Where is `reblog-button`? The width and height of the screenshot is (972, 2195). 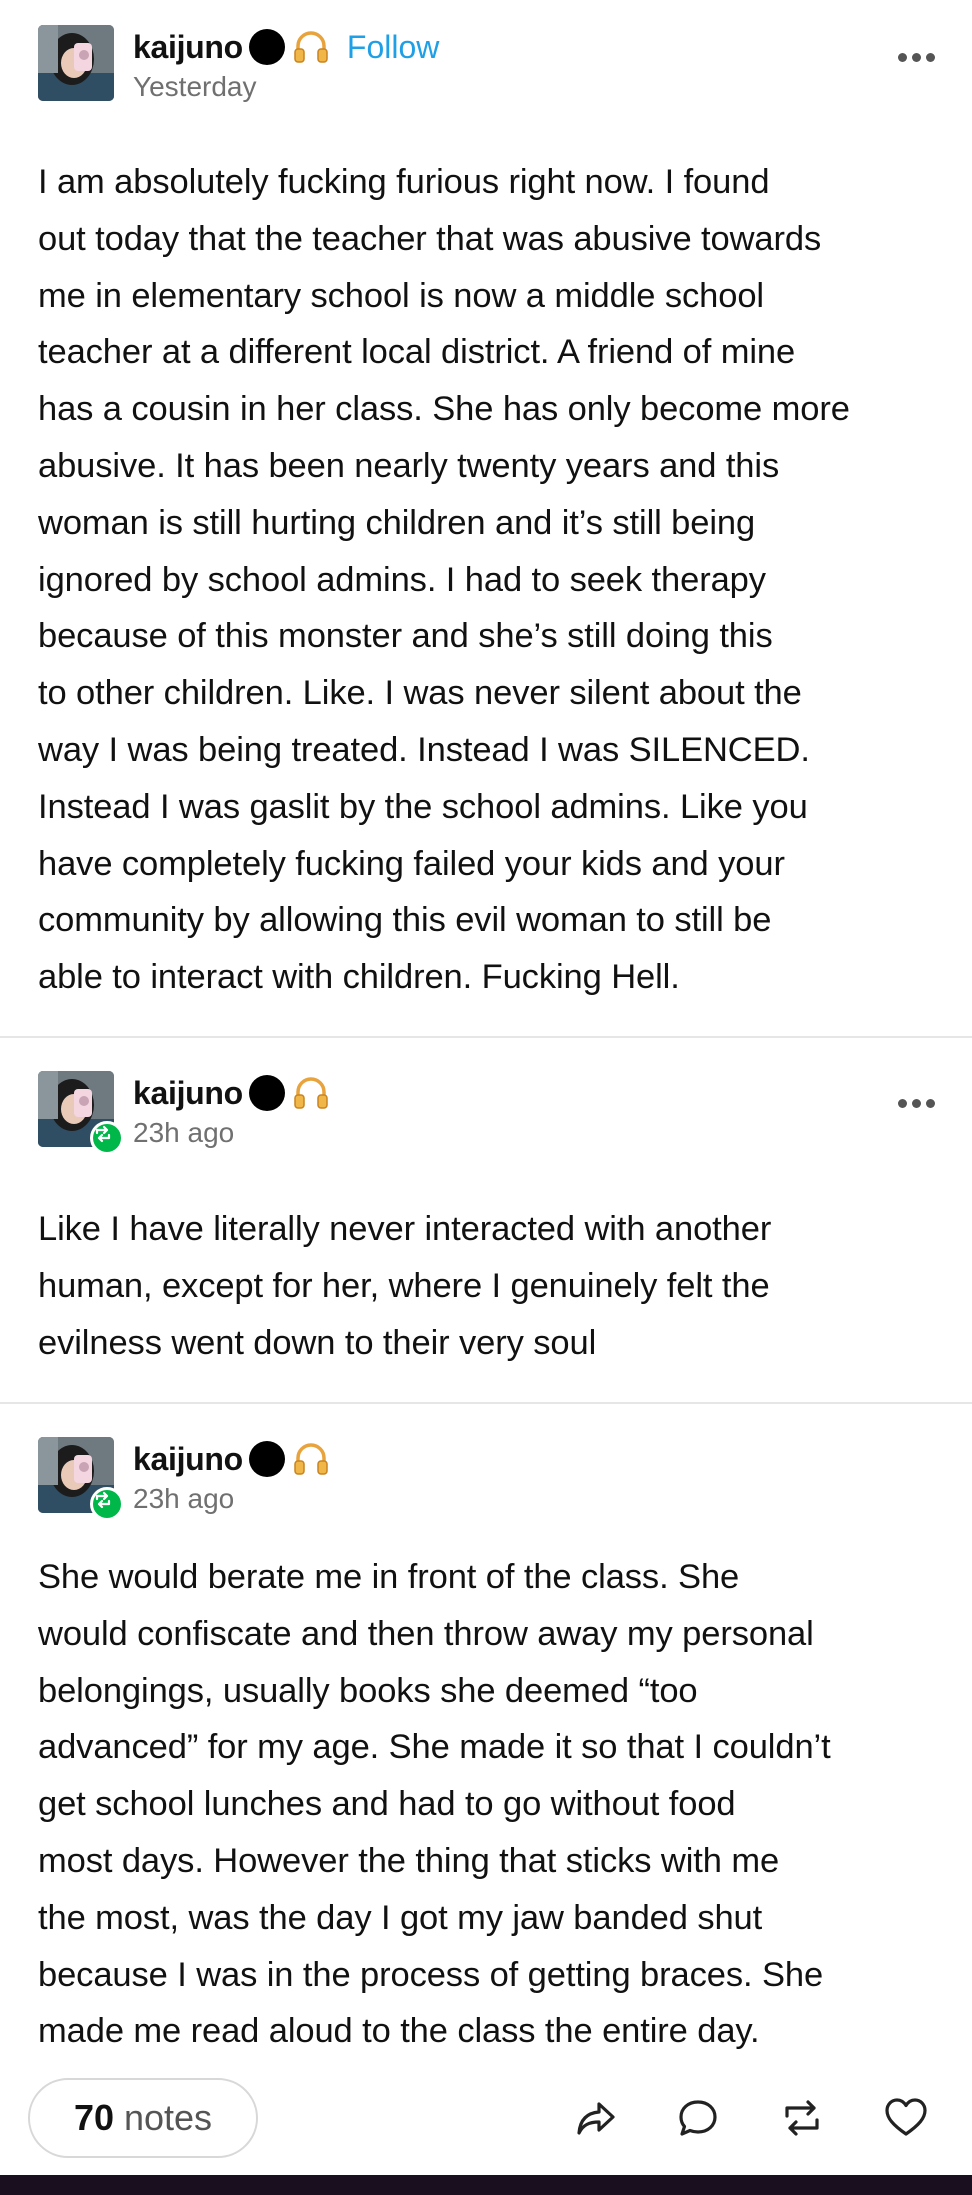 reblog-button is located at coordinates (802, 2118).